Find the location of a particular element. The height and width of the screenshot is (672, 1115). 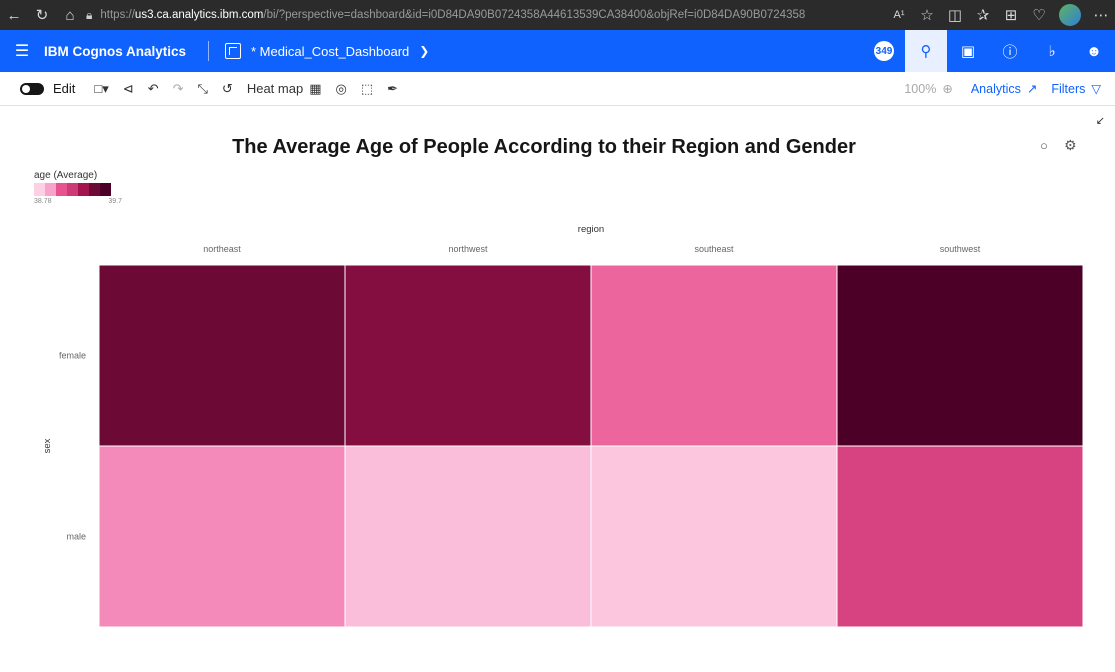

favorites-bar-icon: ✰ is located at coordinates (983, 15).